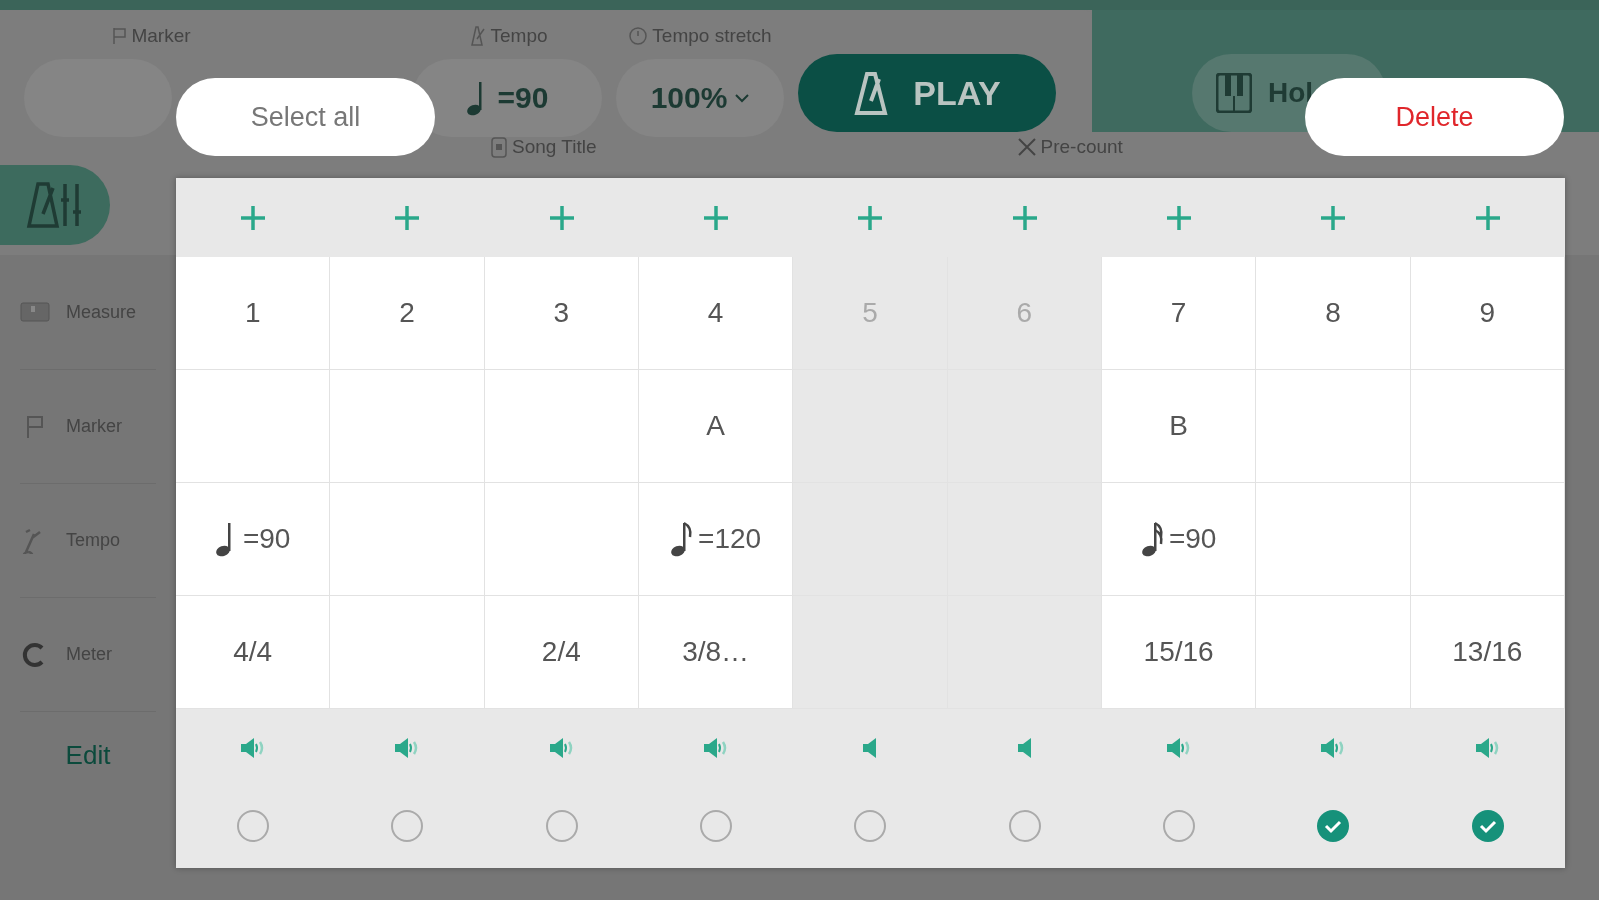 The image size is (1599, 900). What do you see at coordinates (1179, 652) in the screenshot?
I see `table-cell: 15/16` at bounding box center [1179, 652].